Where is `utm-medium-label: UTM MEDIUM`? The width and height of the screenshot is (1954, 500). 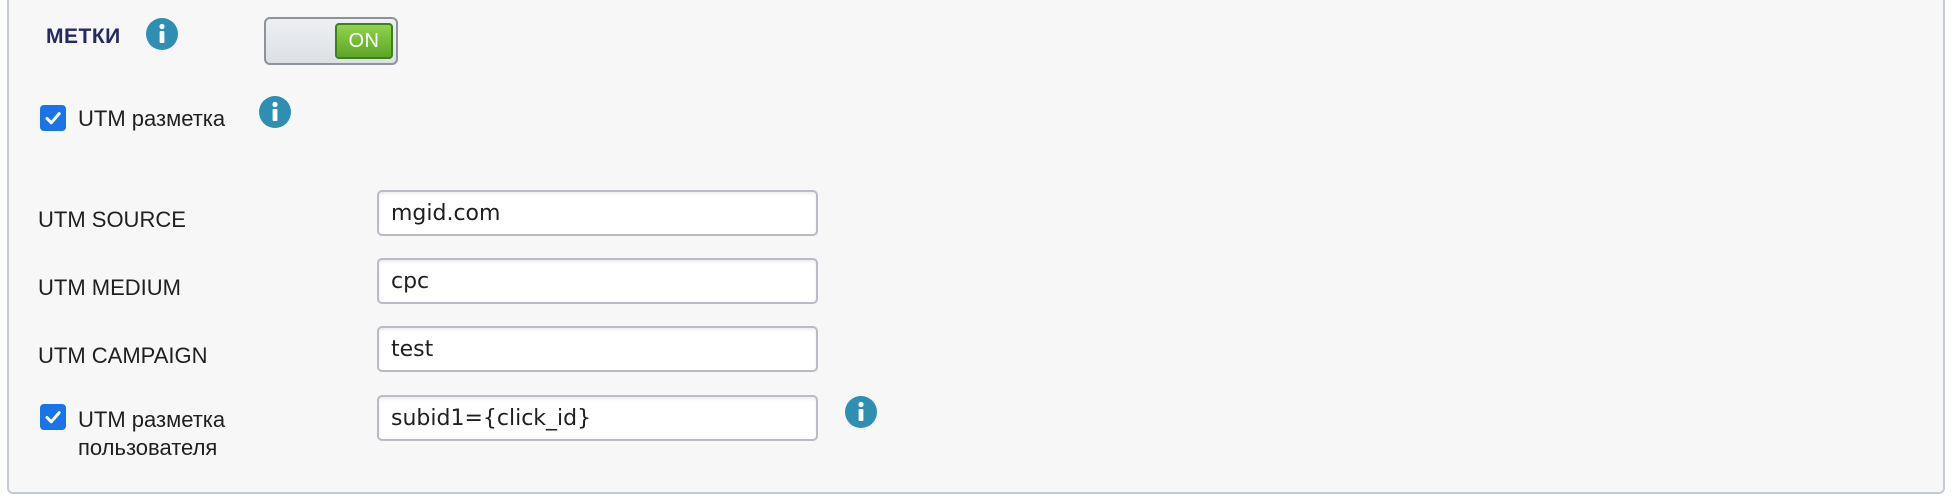
utm-medium-label: UTM MEDIUM is located at coordinates (109, 287).